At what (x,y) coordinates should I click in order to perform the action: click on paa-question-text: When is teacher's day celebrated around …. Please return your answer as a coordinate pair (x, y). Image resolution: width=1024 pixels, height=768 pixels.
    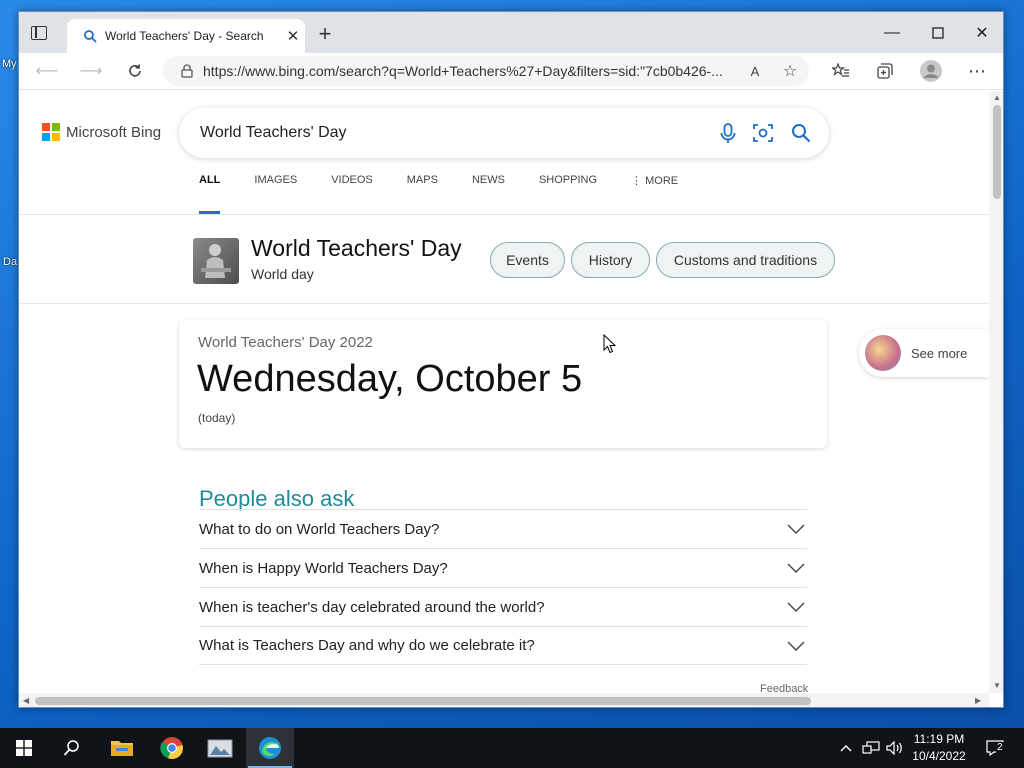
    Looking at the image, I should click on (372, 607).